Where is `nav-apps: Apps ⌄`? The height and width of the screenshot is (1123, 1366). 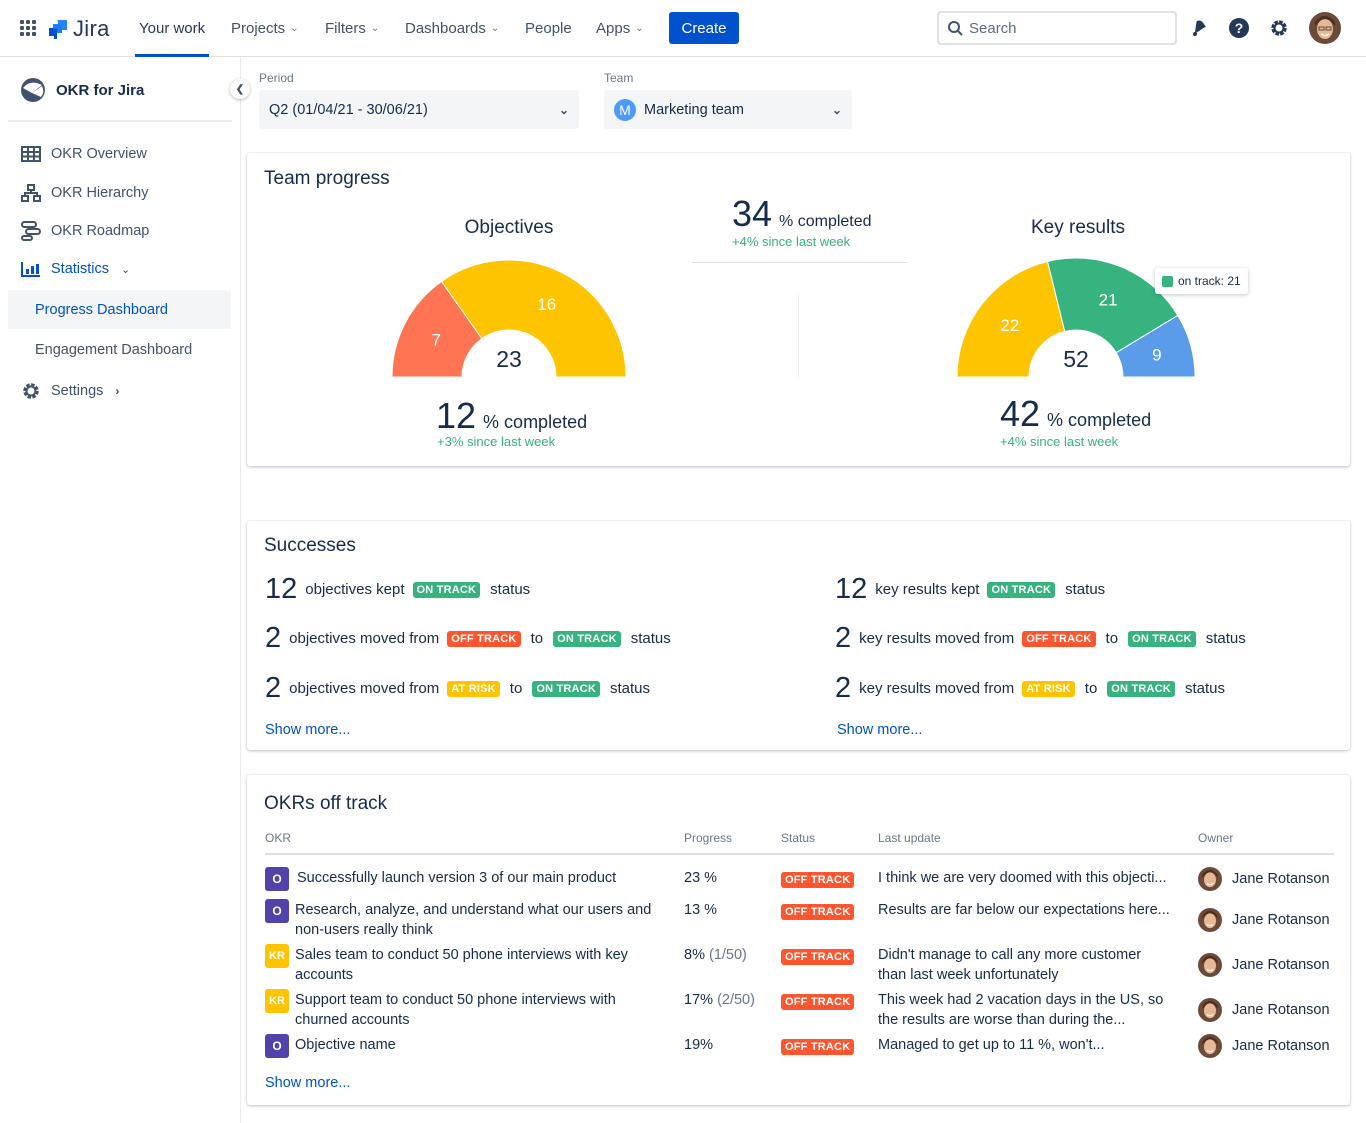
nav-apps: Apps ⌄ is located at coordinates (620, 28).